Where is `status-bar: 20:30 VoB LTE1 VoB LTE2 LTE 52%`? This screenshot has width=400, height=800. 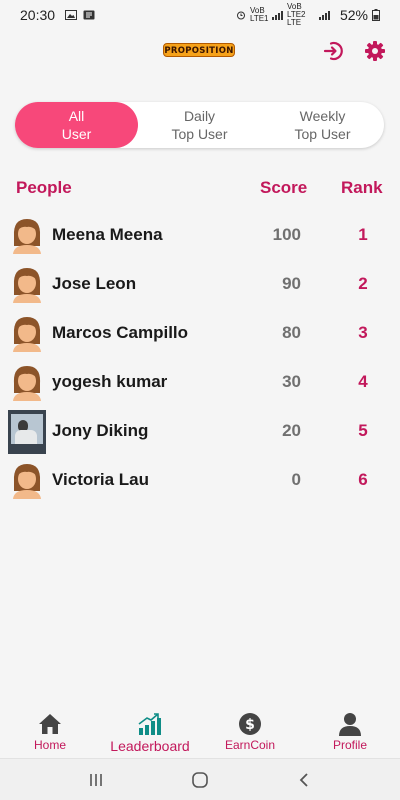 status-bar: 20:30 VoB LTE1 VoB LTE2 LTE 52% is located at coordinates (200, 15).